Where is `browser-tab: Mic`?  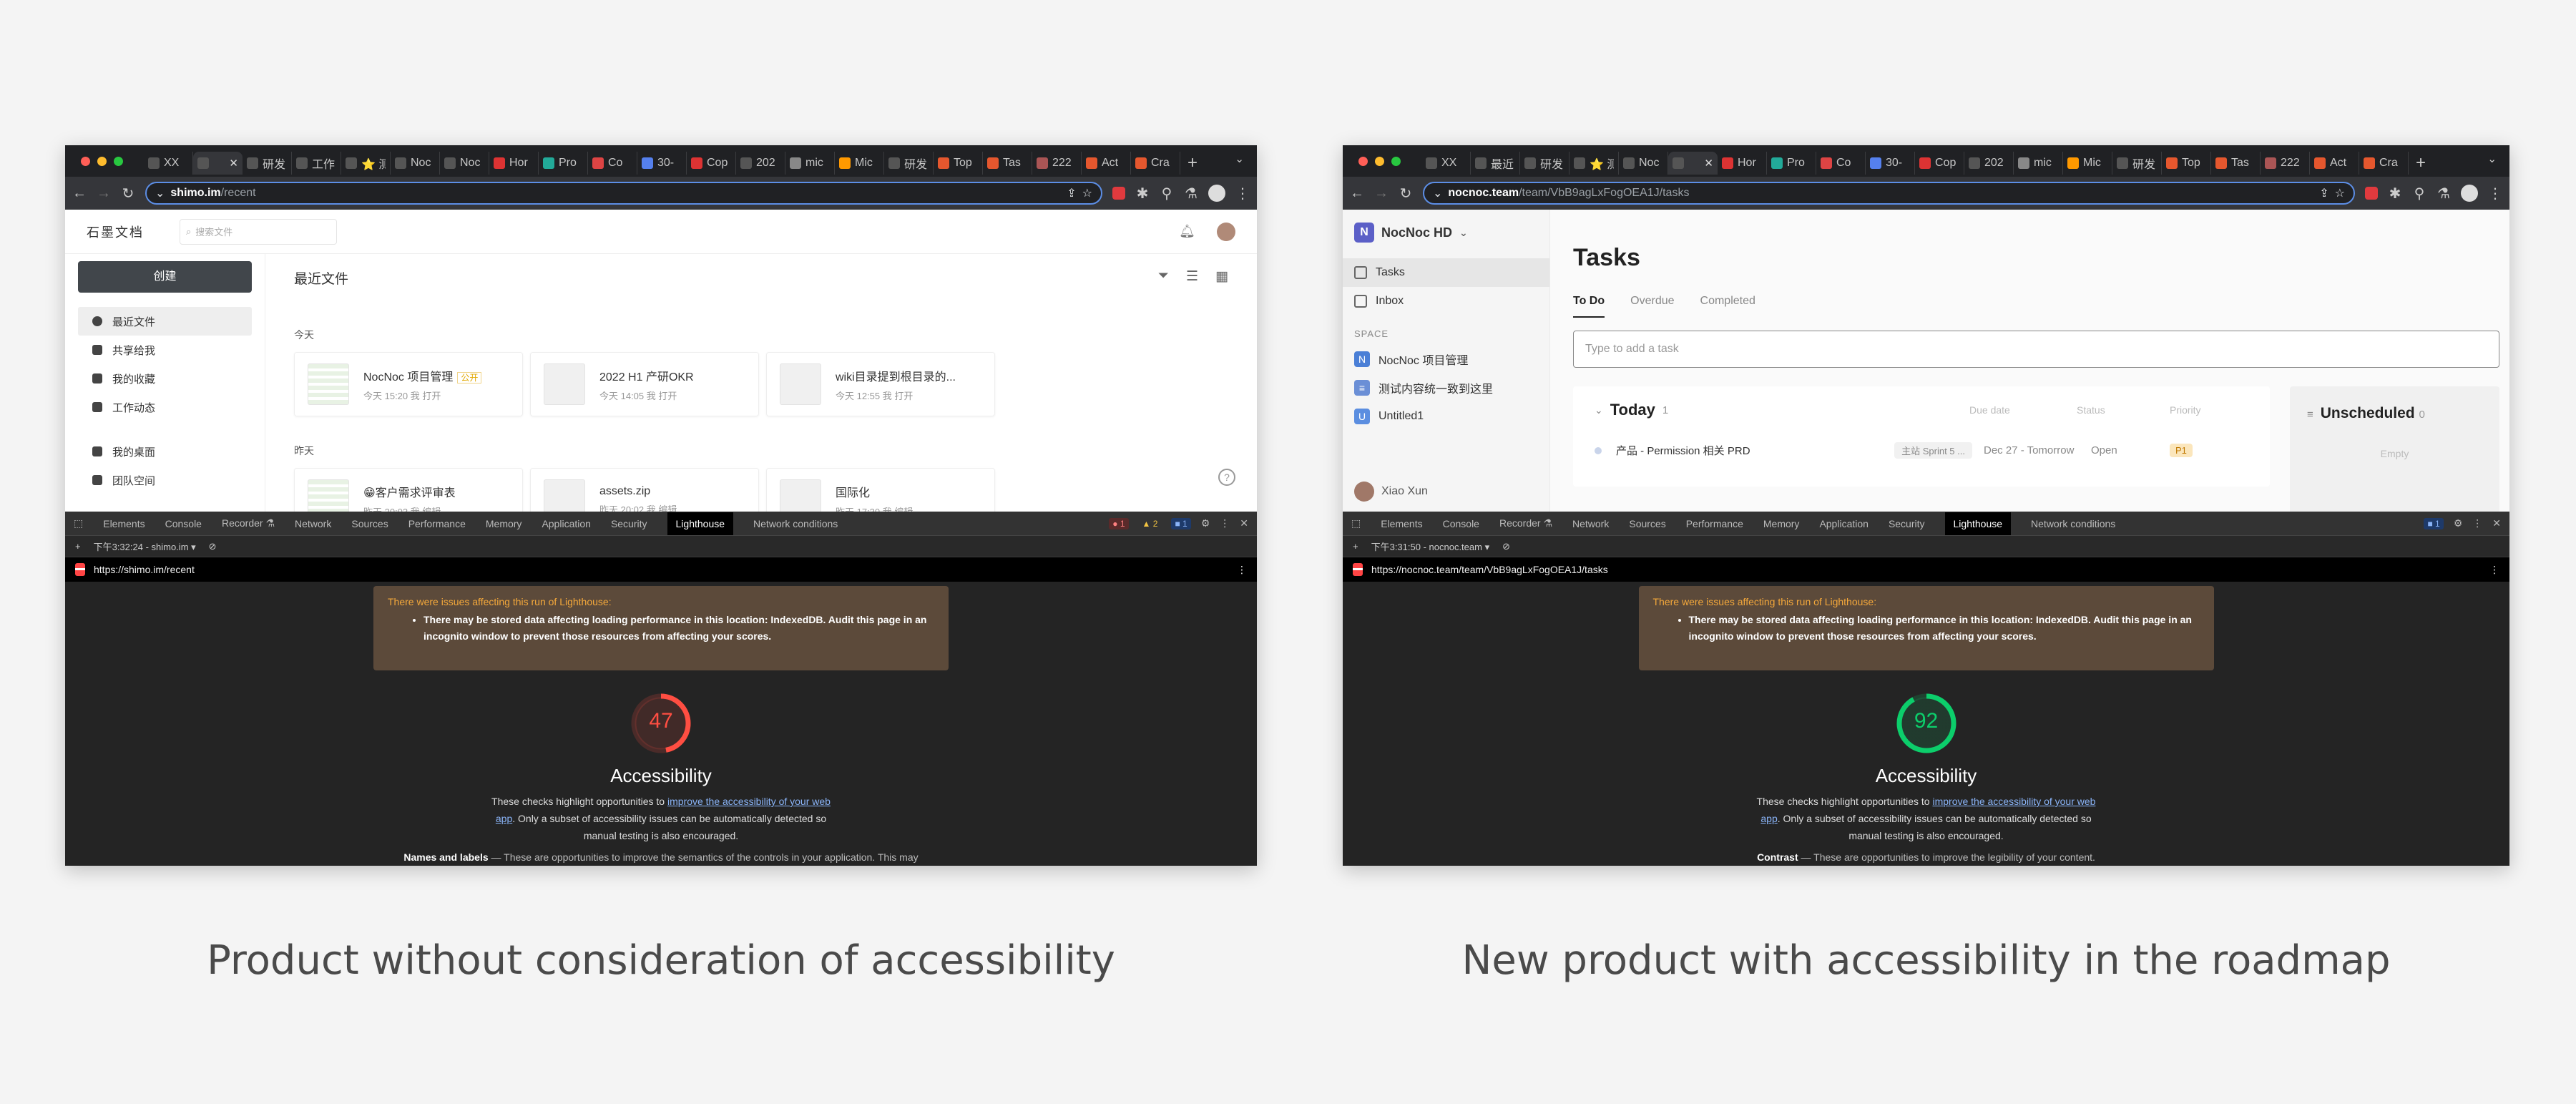 browser-tab: Mic is located at coordinates (2087, 163).